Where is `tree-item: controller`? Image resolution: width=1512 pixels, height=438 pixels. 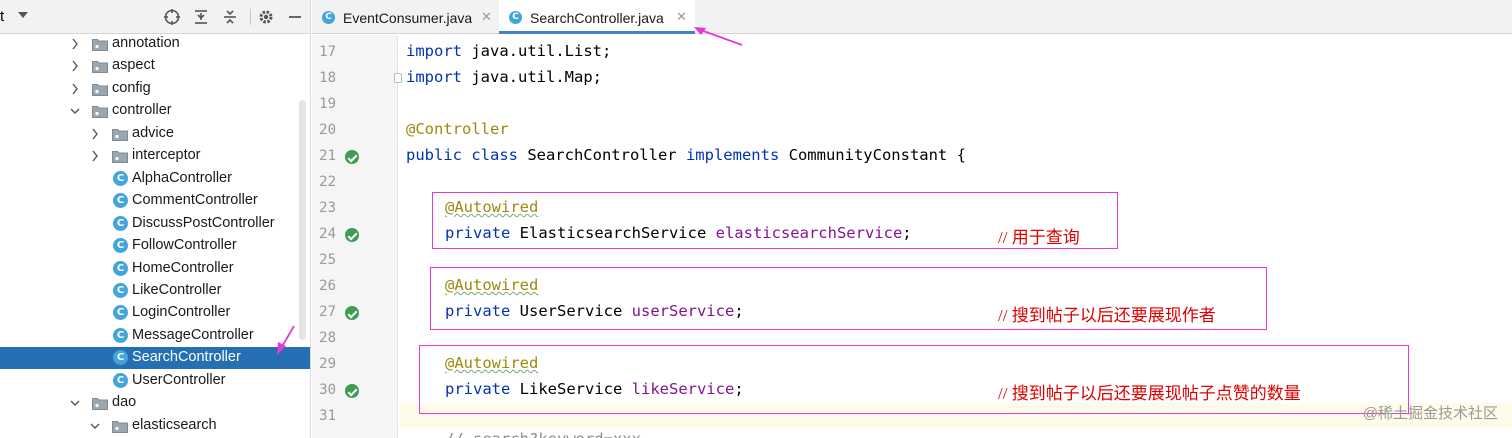
tree-item: controller is located at coordinates (155, 111).